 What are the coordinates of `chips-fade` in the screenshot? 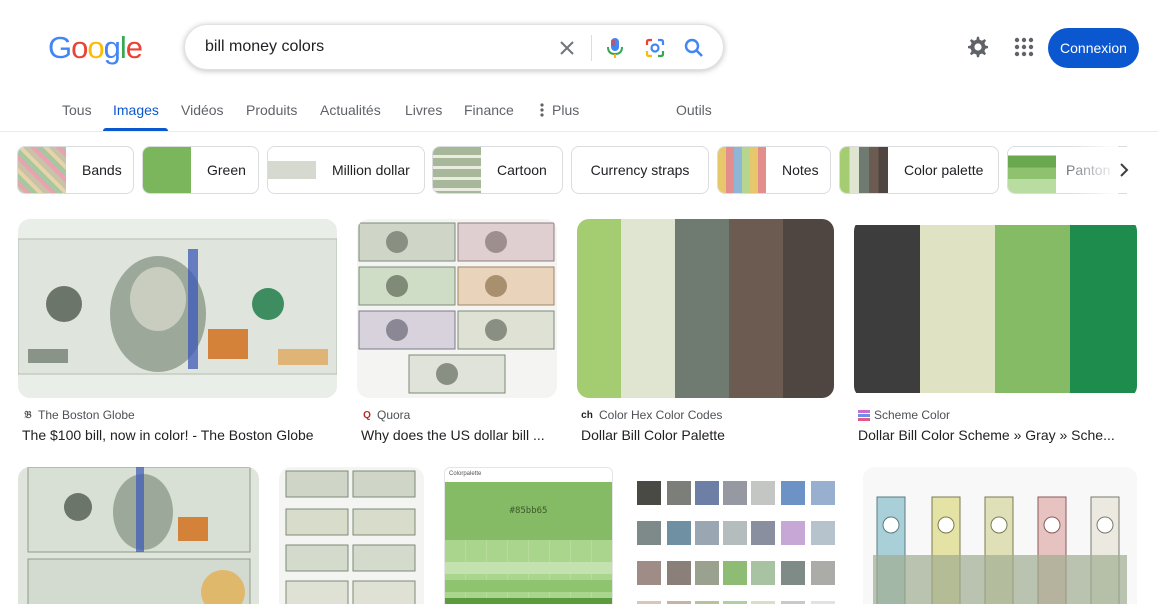 It's located at (1093, 170).